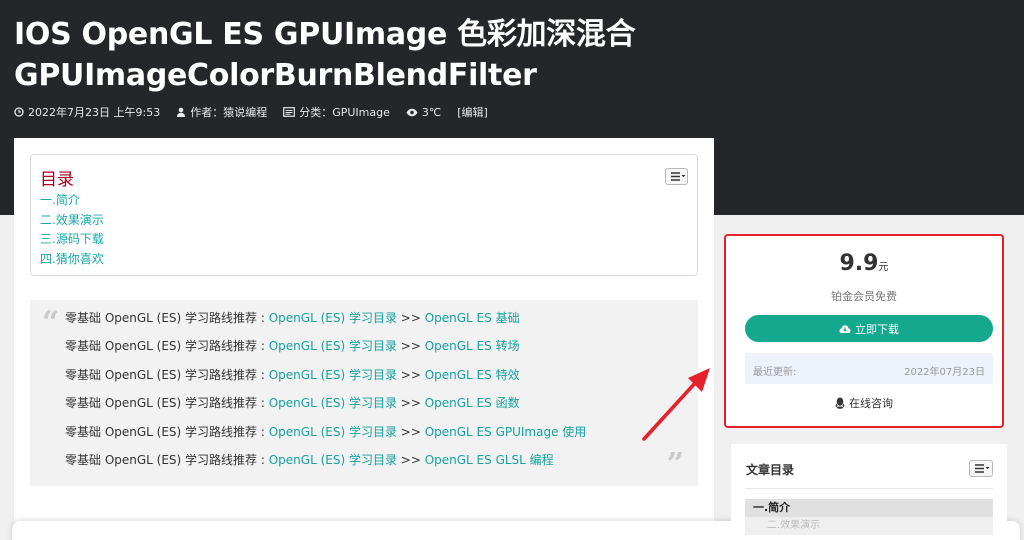 The width and height of the screenshot is (1024, 540). I want to click on toc-item-demo: 二.效果演示, so click(72, 221).